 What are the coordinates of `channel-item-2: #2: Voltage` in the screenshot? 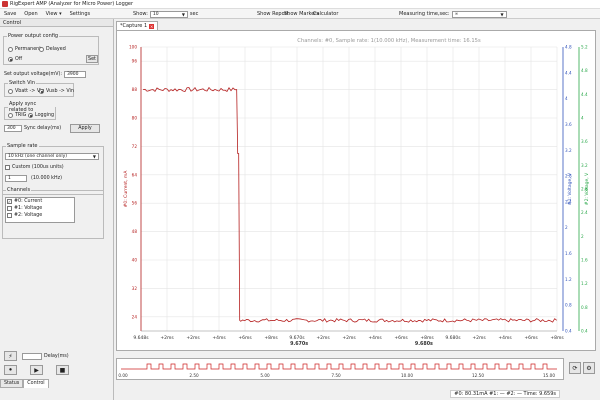 It's located at (24, 215).